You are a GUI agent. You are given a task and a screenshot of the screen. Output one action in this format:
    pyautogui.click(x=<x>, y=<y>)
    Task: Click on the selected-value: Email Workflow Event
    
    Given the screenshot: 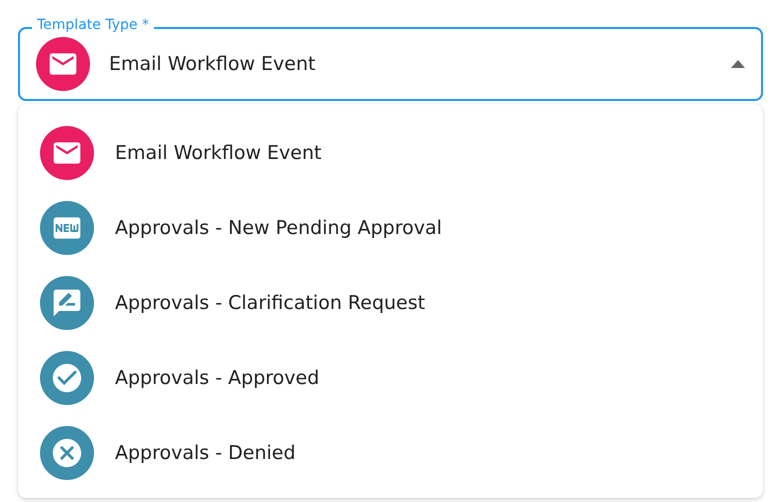 What is the action you would take?
    pyautogui.click(x=212, y=64)
    